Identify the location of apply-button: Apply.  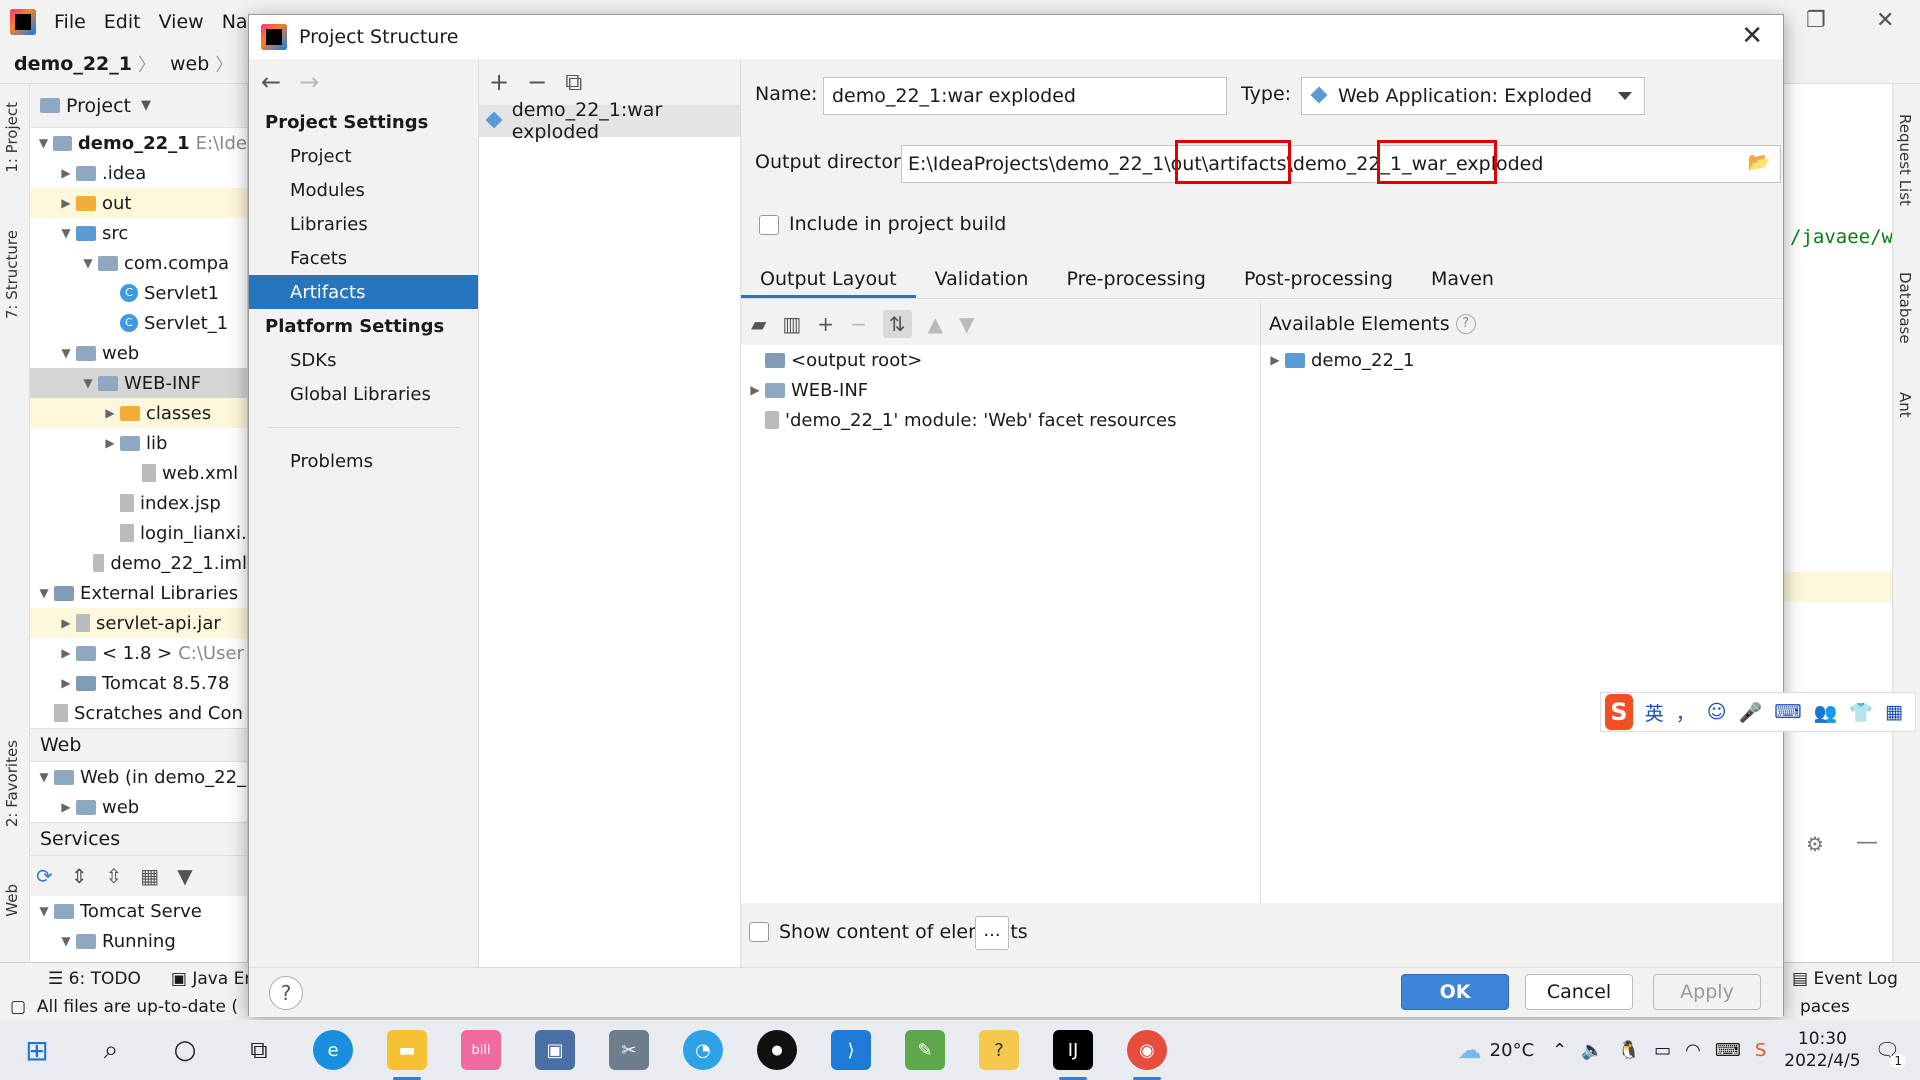
(1707, 992).